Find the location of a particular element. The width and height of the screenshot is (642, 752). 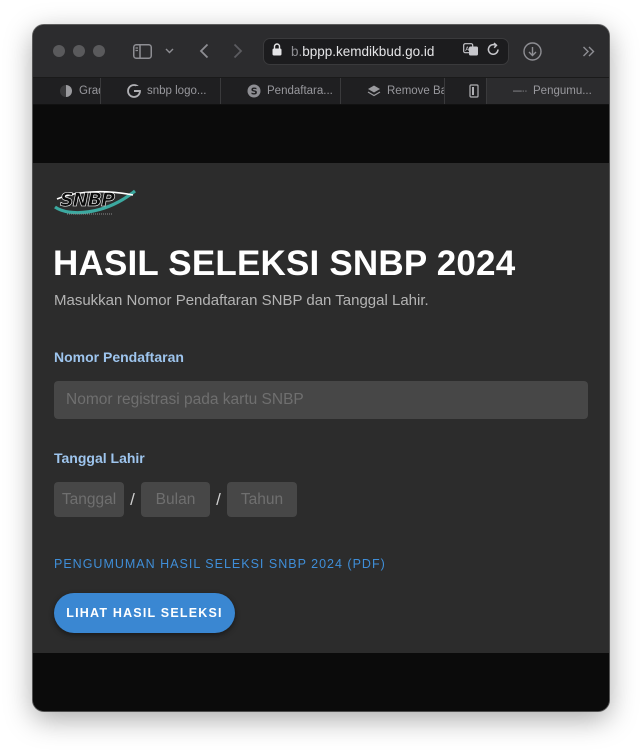

s-circle-icon: S is located at coordinates (254, 91).